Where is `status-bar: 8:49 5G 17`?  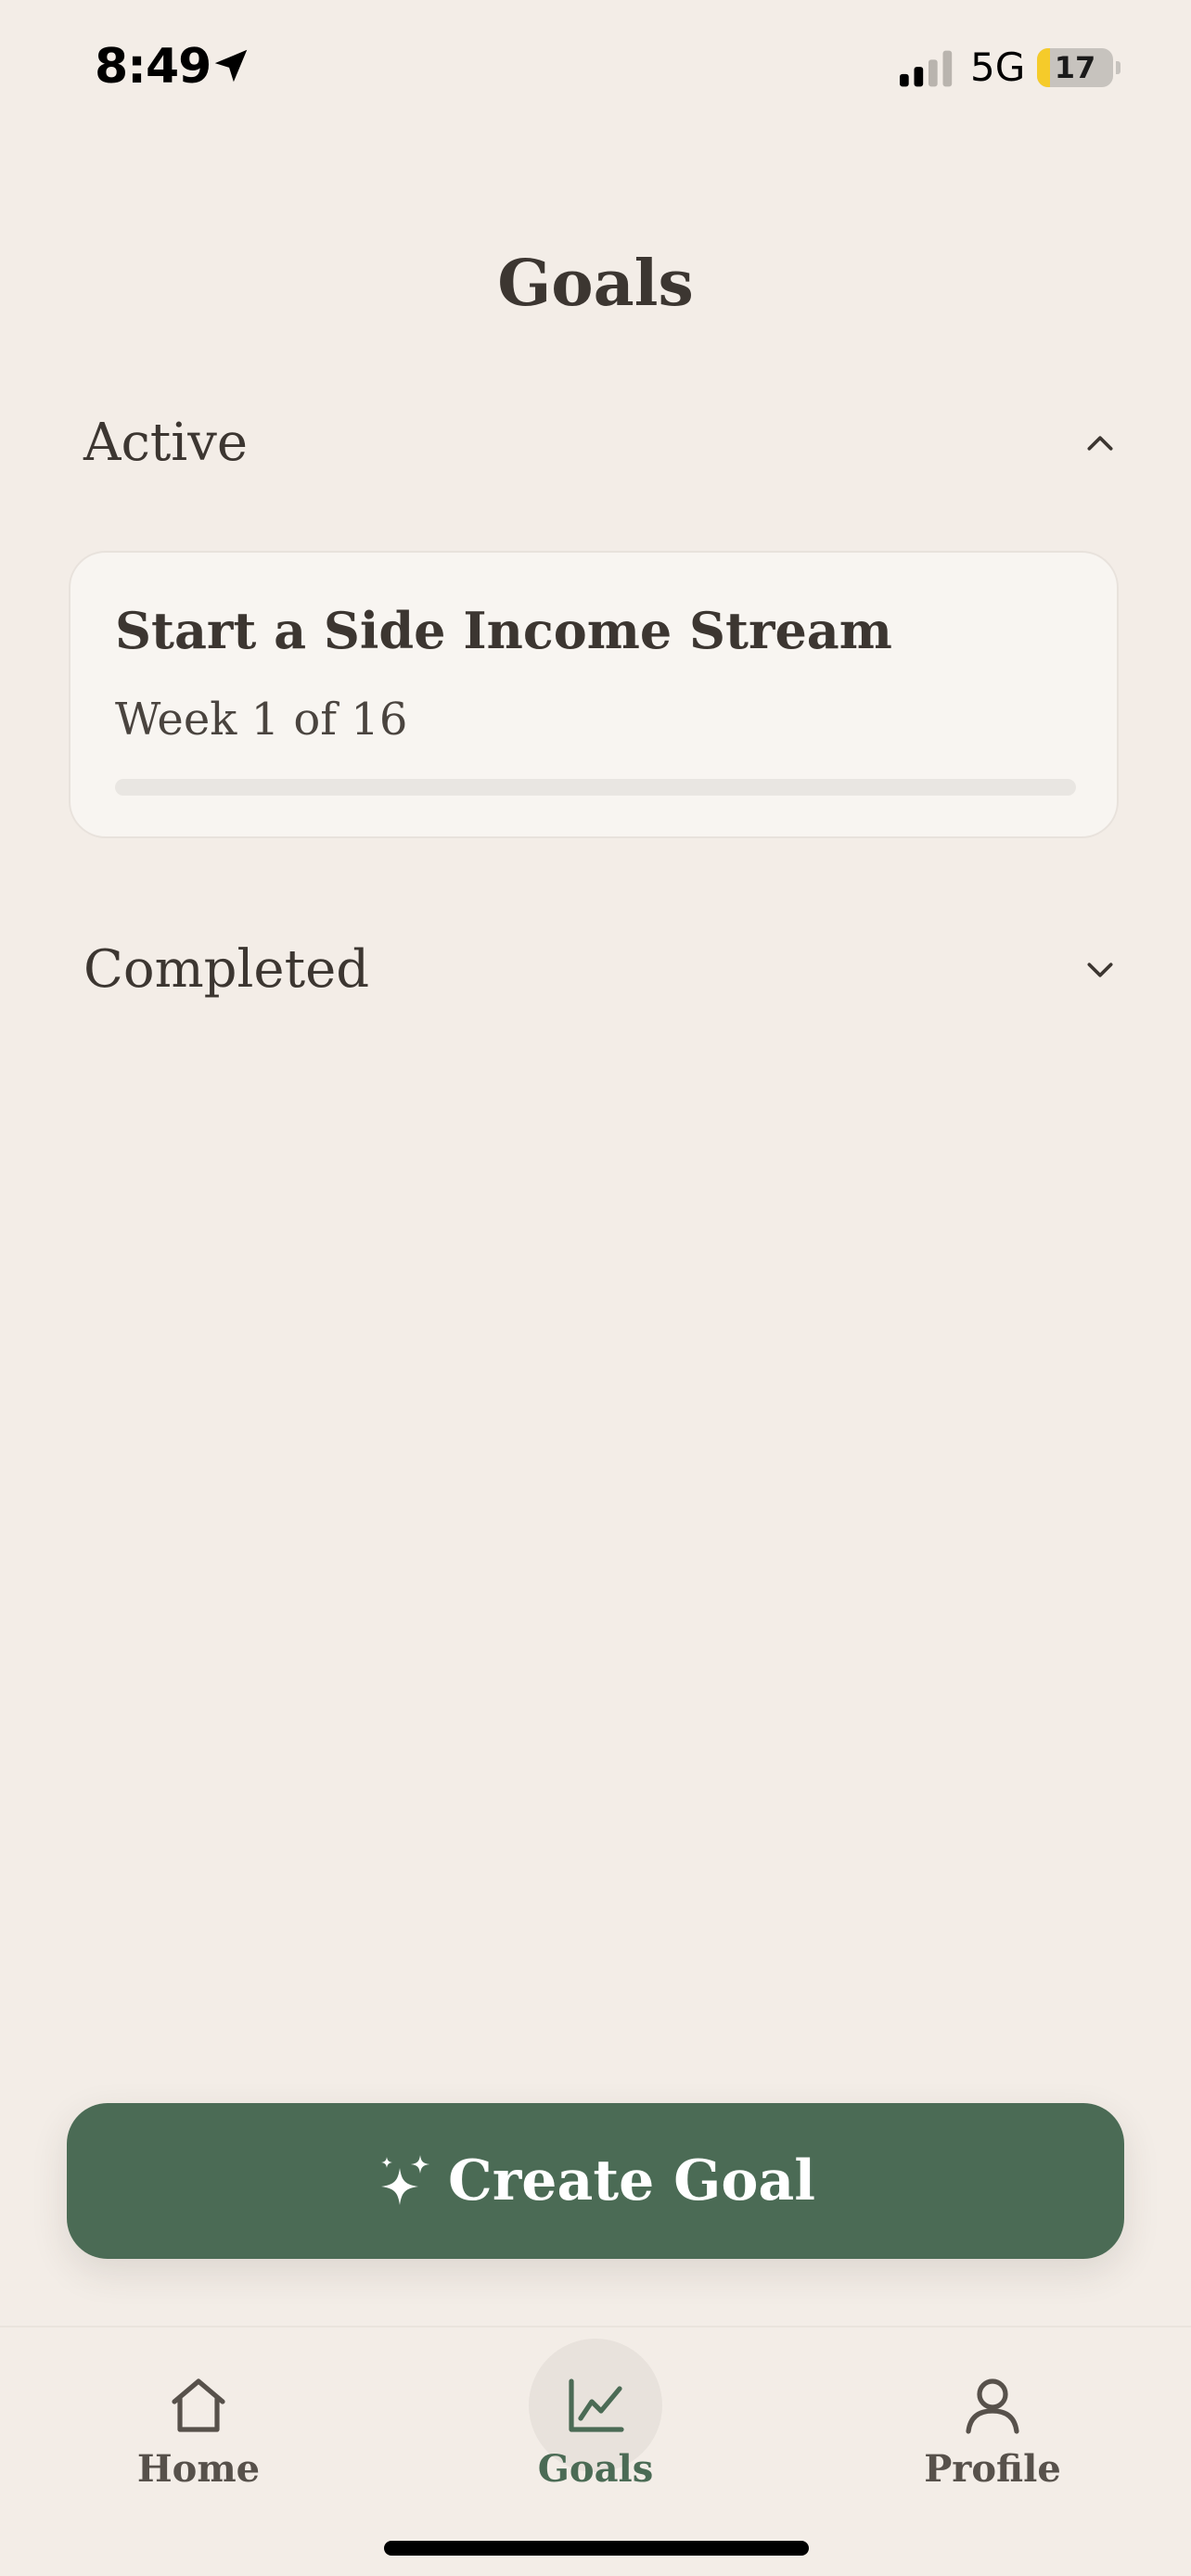 status-bar: 8:49 5G 17 is located at coordinates (595, 65).